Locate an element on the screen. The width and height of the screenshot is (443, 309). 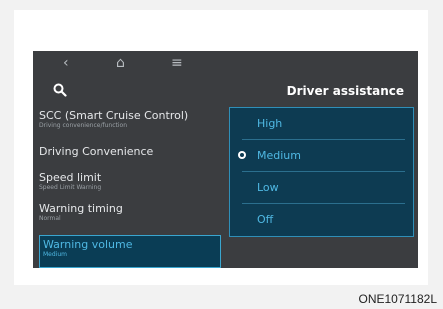
page-title: Driver assistance is located at coordinates (345, 91).